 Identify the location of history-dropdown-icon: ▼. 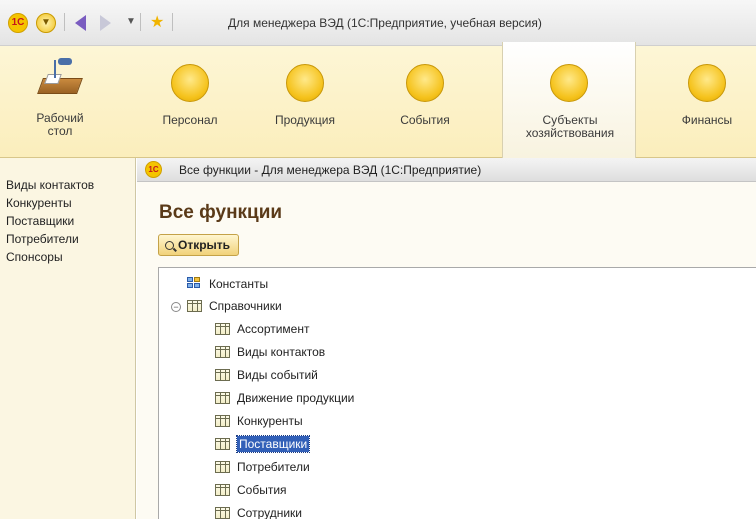
(131, 21).